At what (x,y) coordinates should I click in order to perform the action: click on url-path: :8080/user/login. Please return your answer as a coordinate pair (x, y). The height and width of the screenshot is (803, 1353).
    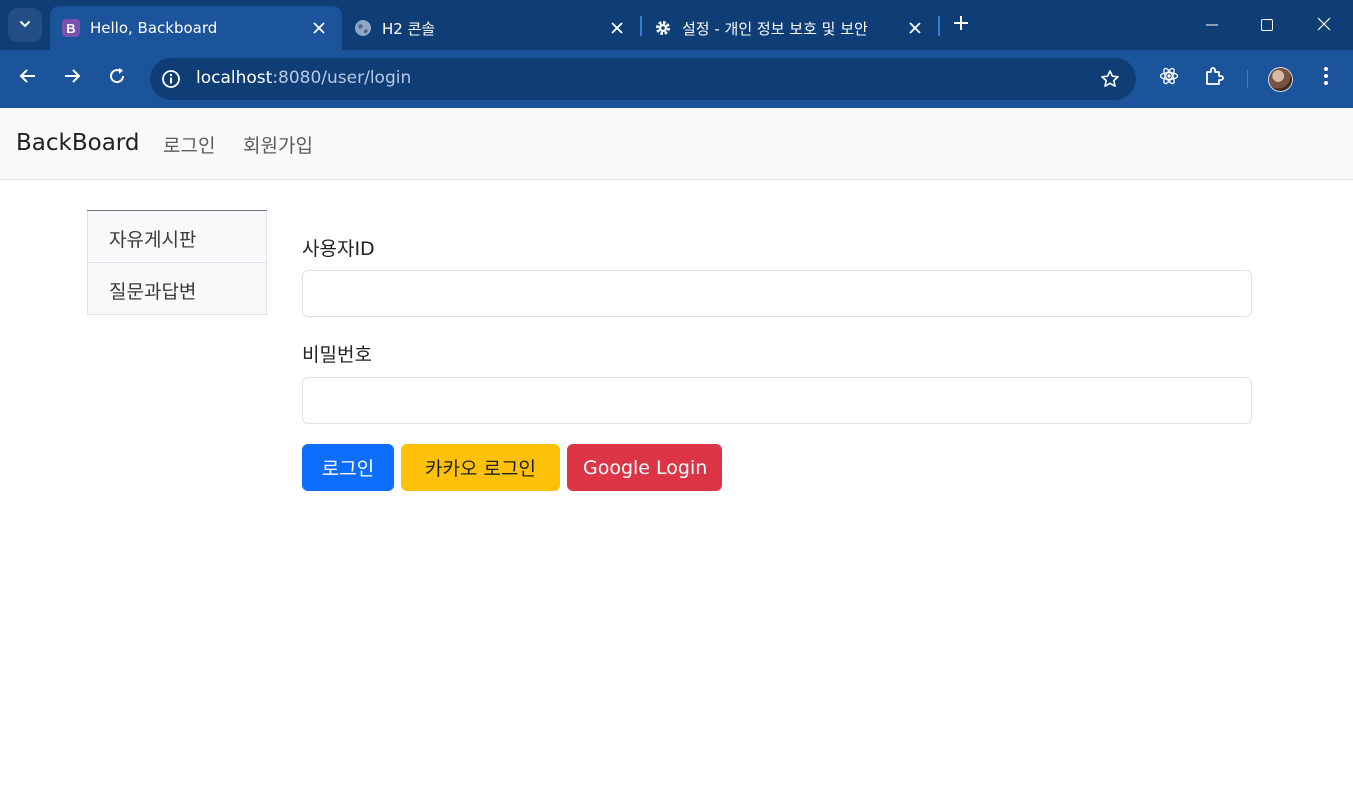
    Looking at the image, I should click on (342, 78).